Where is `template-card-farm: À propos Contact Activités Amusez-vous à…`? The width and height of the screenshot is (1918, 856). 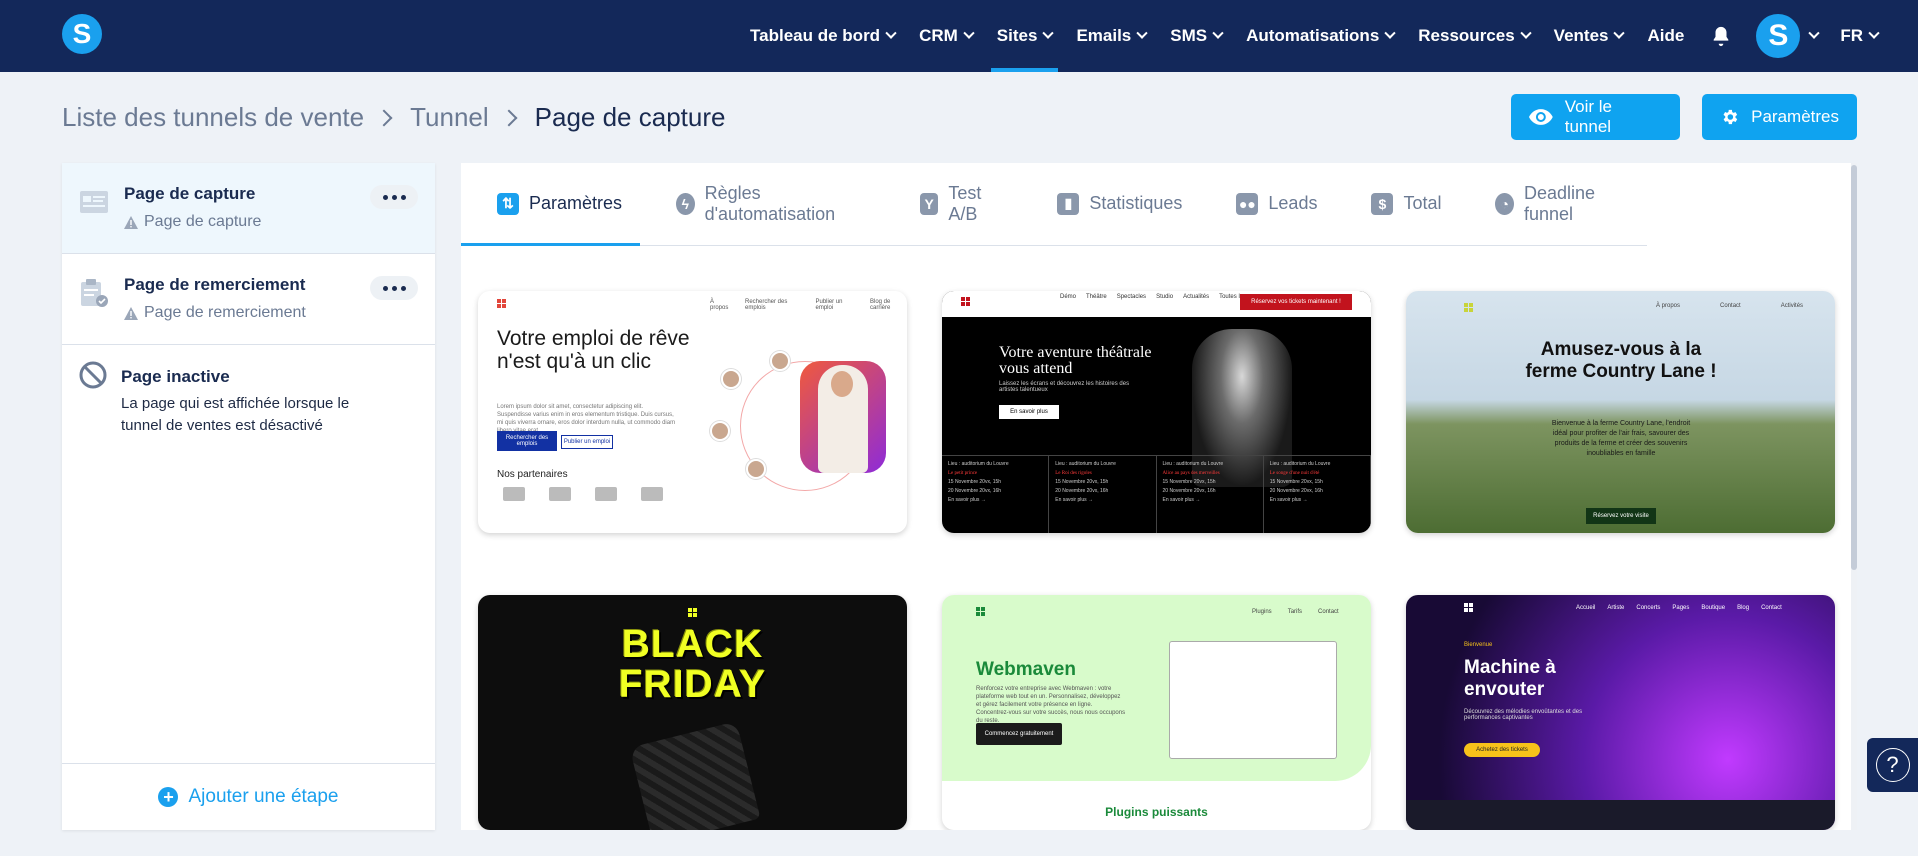
template-card-farm: À propos Contact Activités Amusez-vous à… is located at coordinates (1620, 412).